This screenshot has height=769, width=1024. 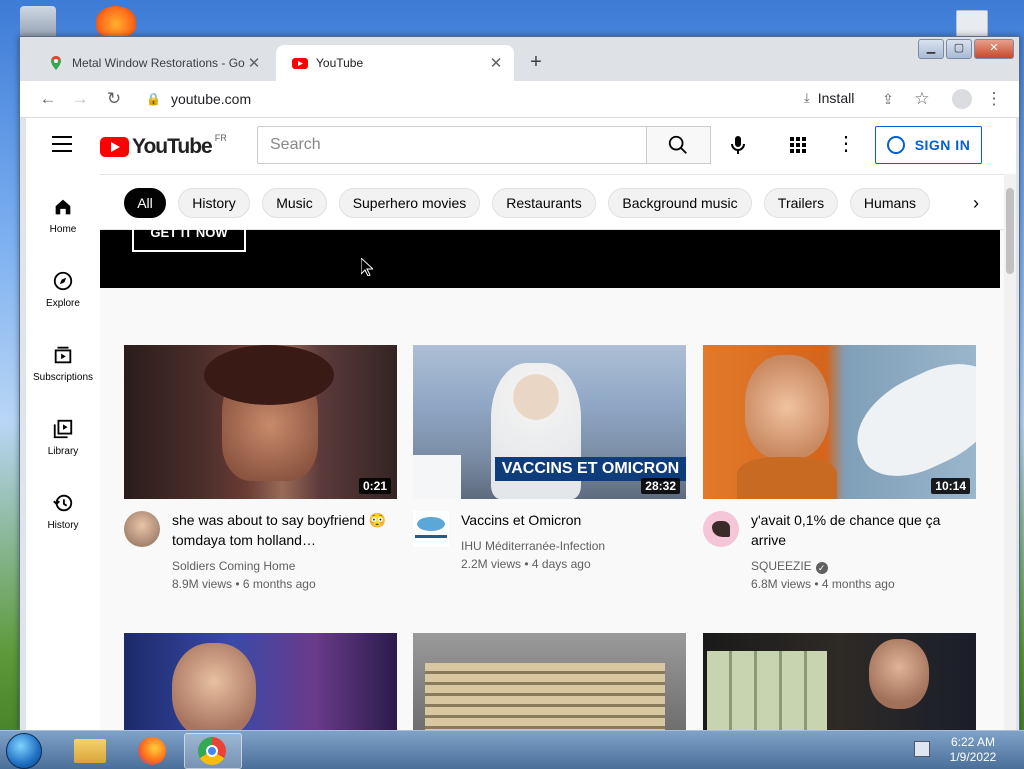 What do you see at coordinates (56, 63) in the screenshot?
I see `google-maps-icon` at bounding box center [56, 63].